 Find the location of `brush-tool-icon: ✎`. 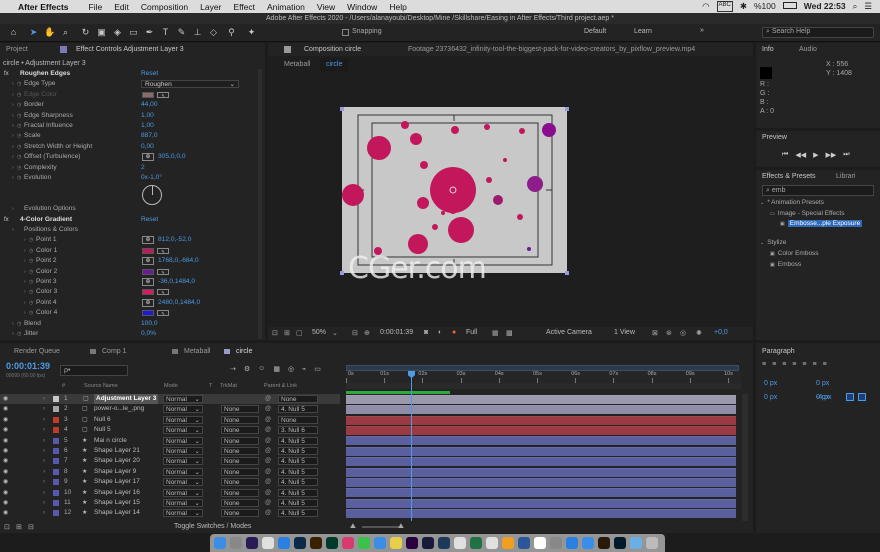

brush-tool-icon: ✎ is located at coordinates (181, 32).